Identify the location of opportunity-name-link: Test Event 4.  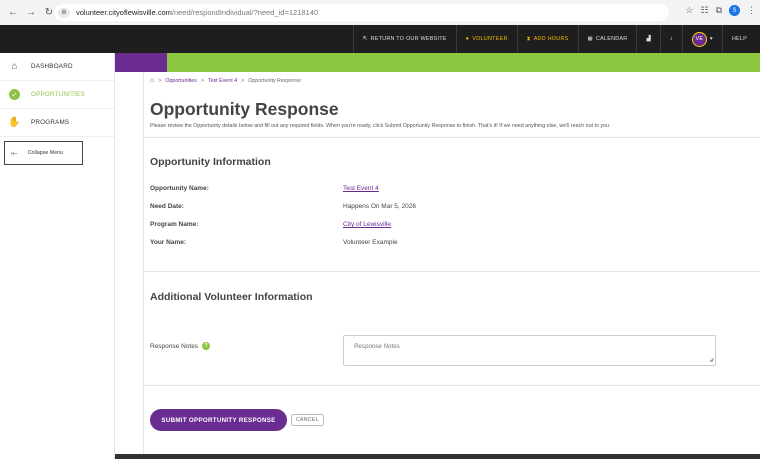
(361, 188).